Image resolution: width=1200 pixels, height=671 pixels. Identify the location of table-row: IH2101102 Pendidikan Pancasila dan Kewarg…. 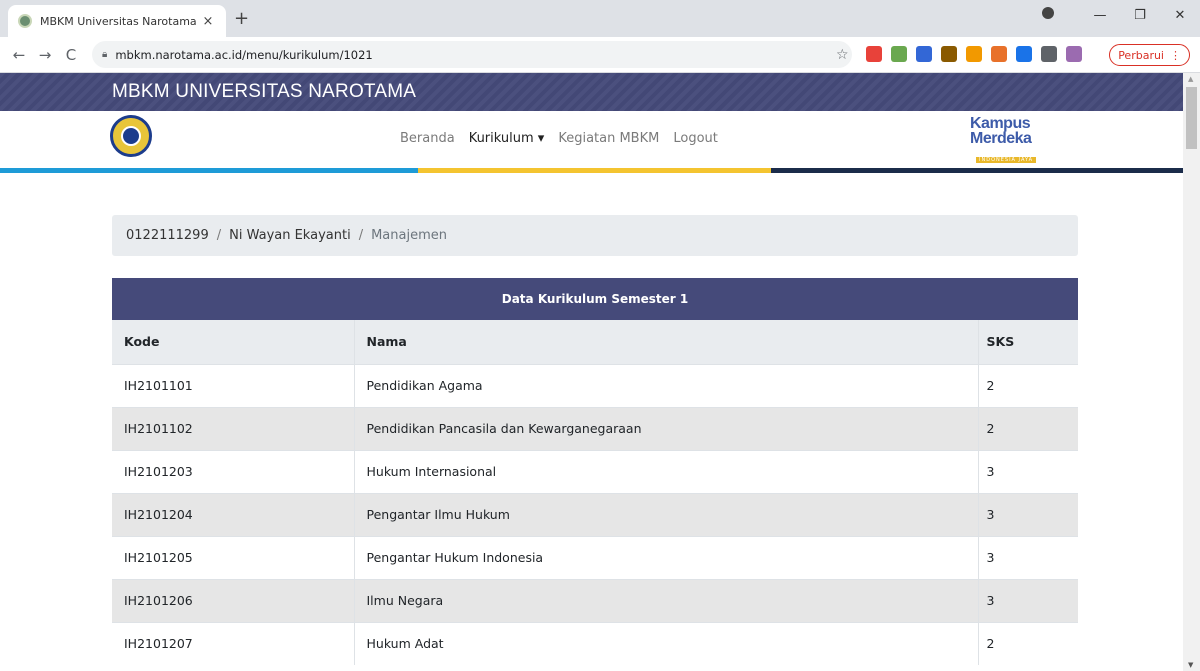
(595, 428).